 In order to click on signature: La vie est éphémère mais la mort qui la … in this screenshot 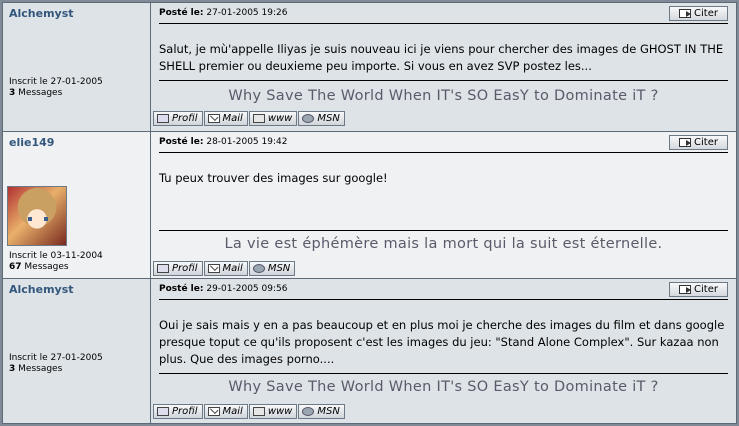, I will do `click(443, 244)`.